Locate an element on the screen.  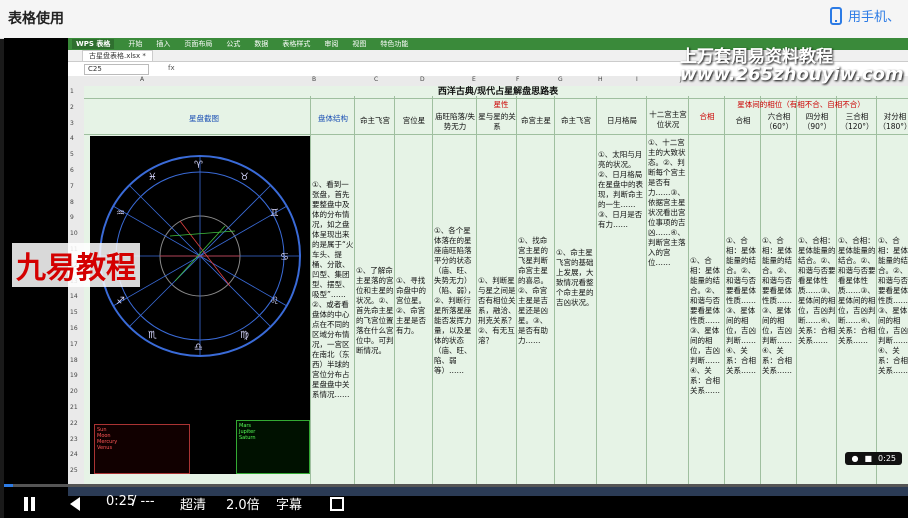
row-header: 1 is located at coordinates (72, 91).